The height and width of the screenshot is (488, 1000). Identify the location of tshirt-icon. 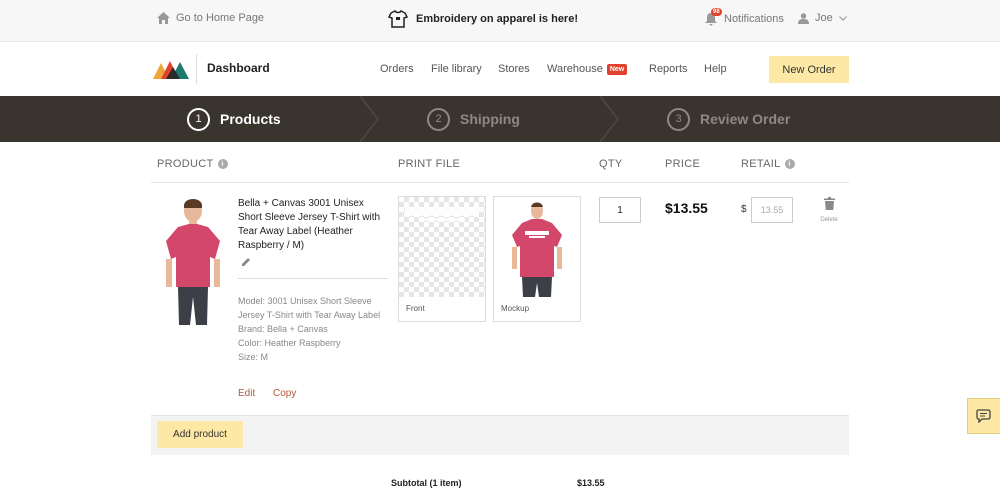
(398, 18).